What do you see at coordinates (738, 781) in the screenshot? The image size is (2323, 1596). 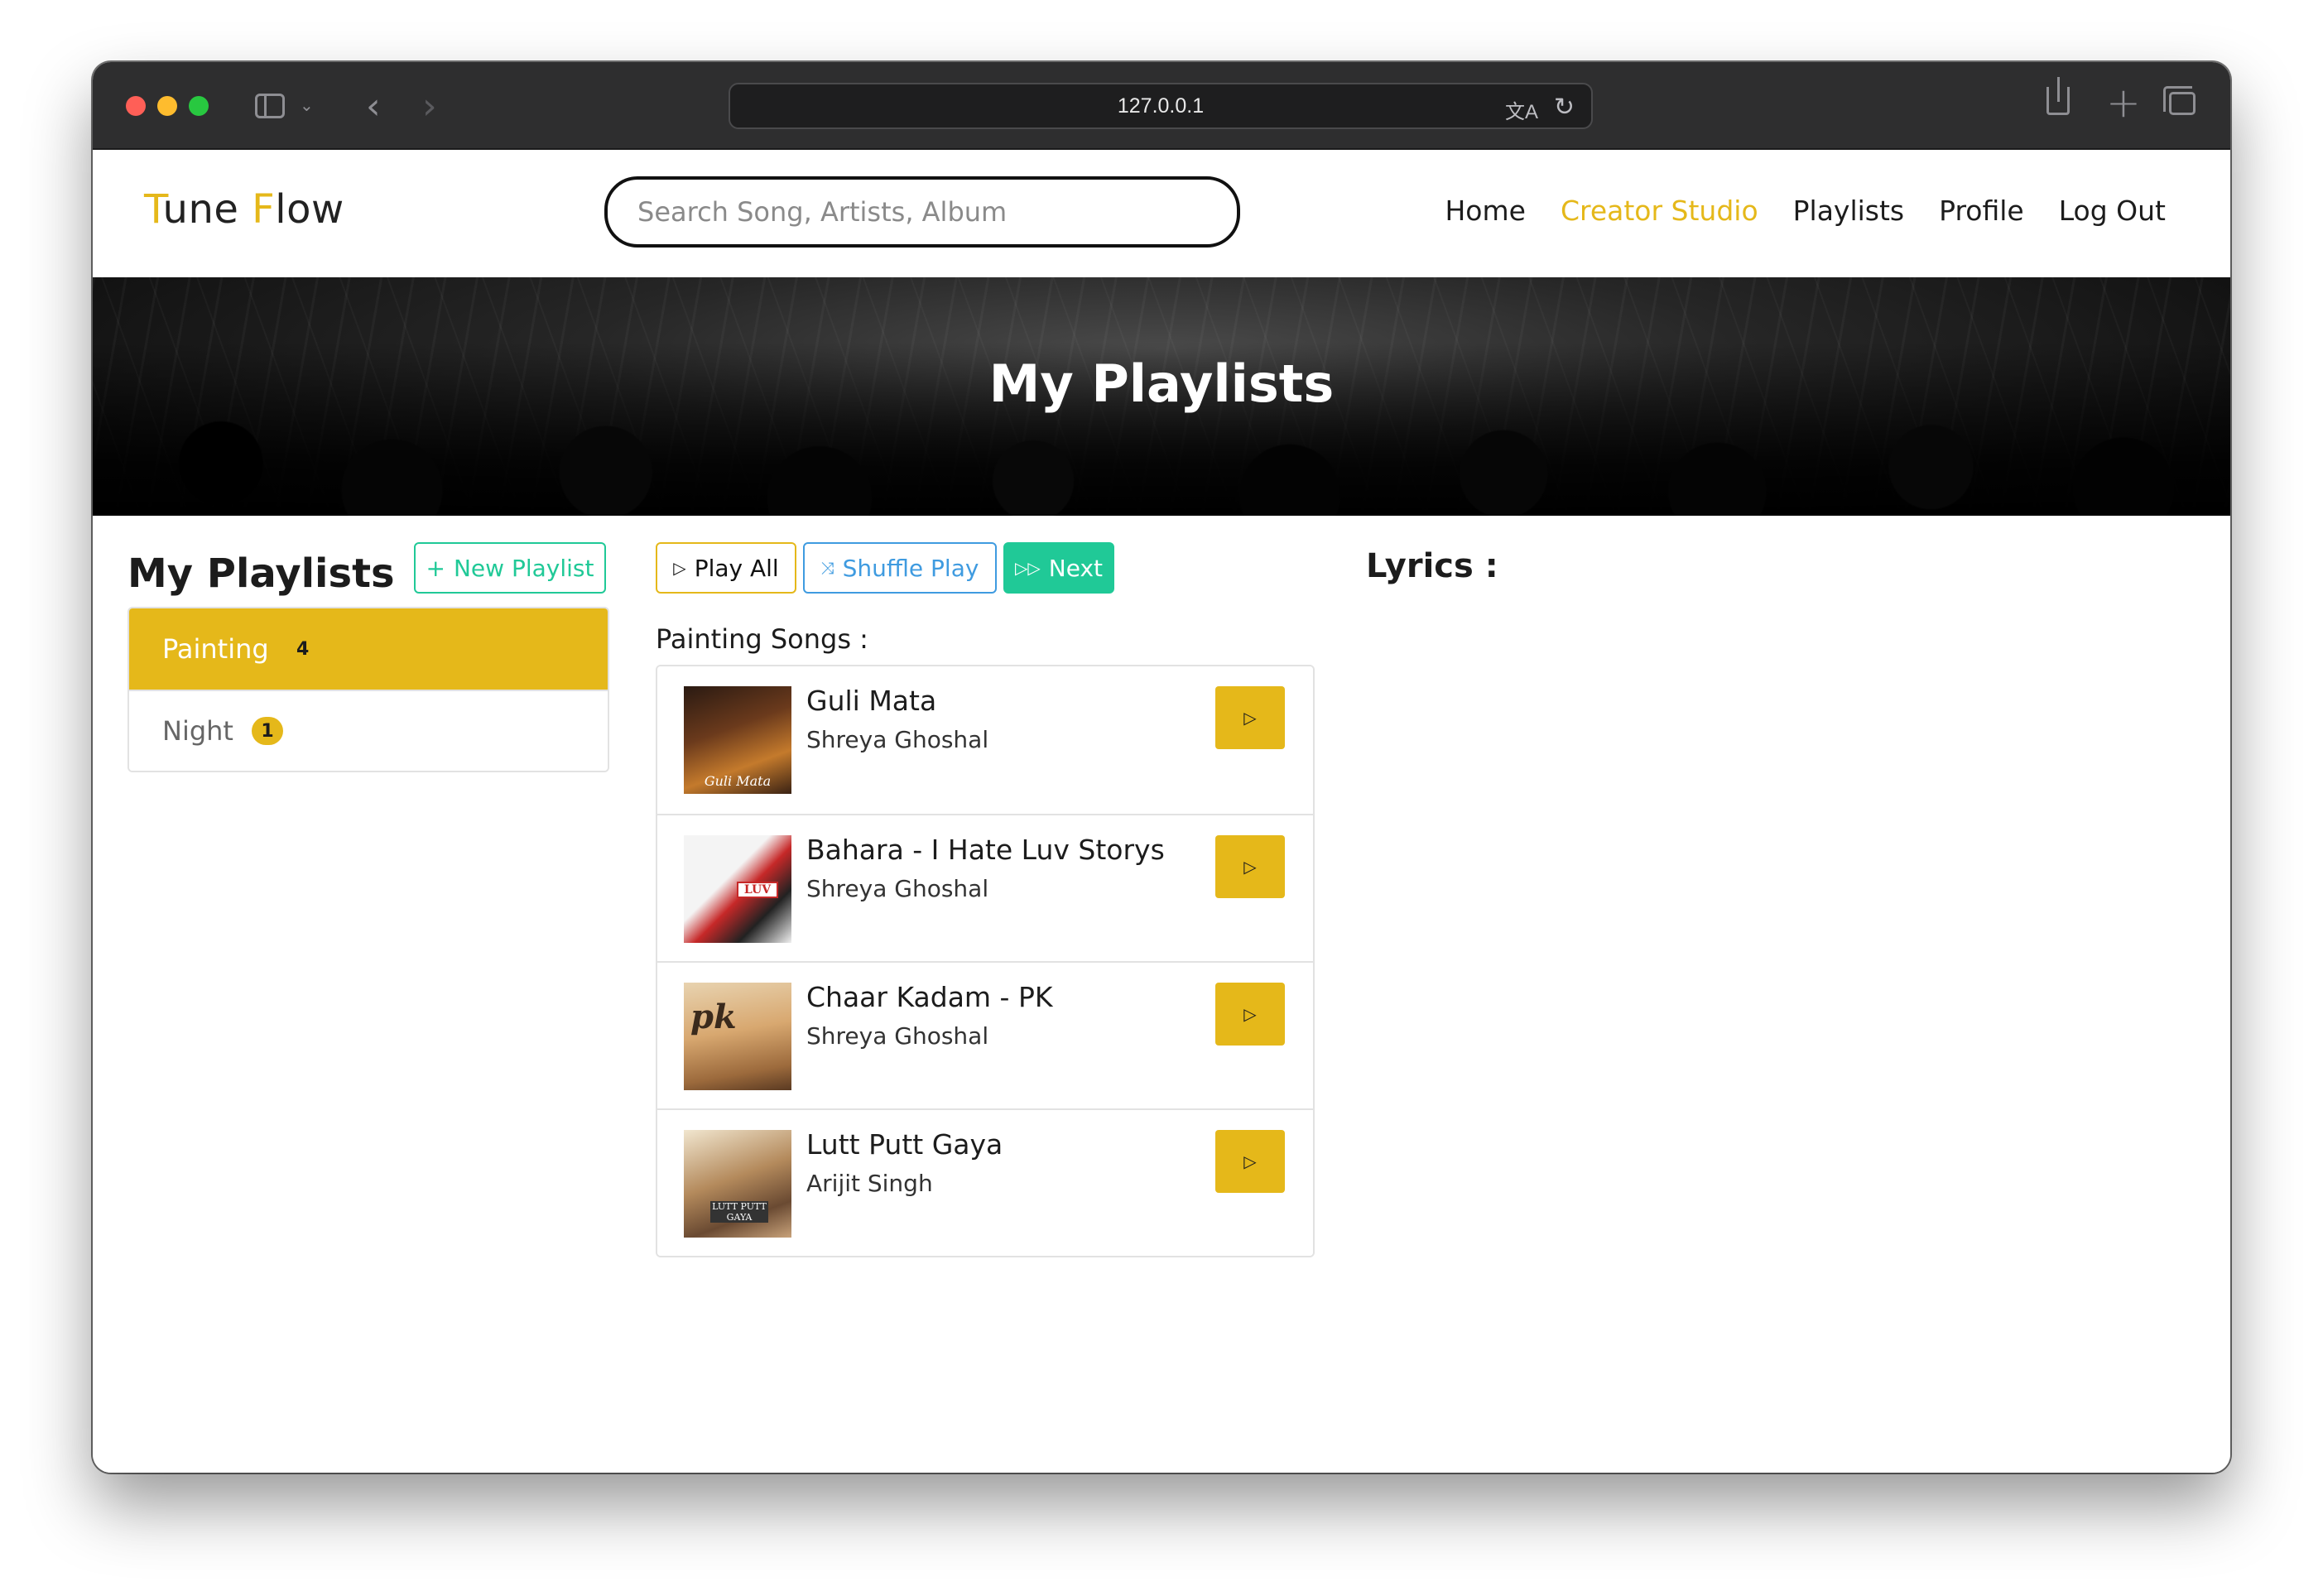 I see `cover-title: Guli Mata` at bounding box center [738, 781].